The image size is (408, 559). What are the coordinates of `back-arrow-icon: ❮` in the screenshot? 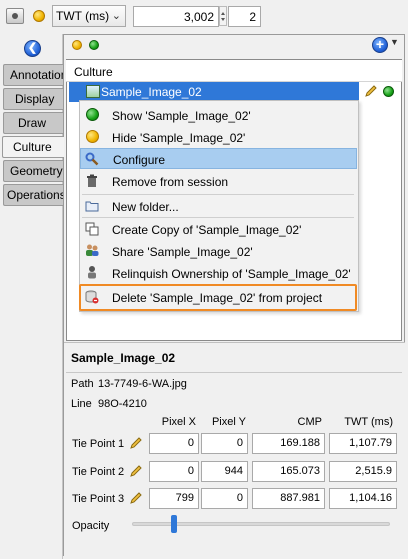 It's located at (32, 48).